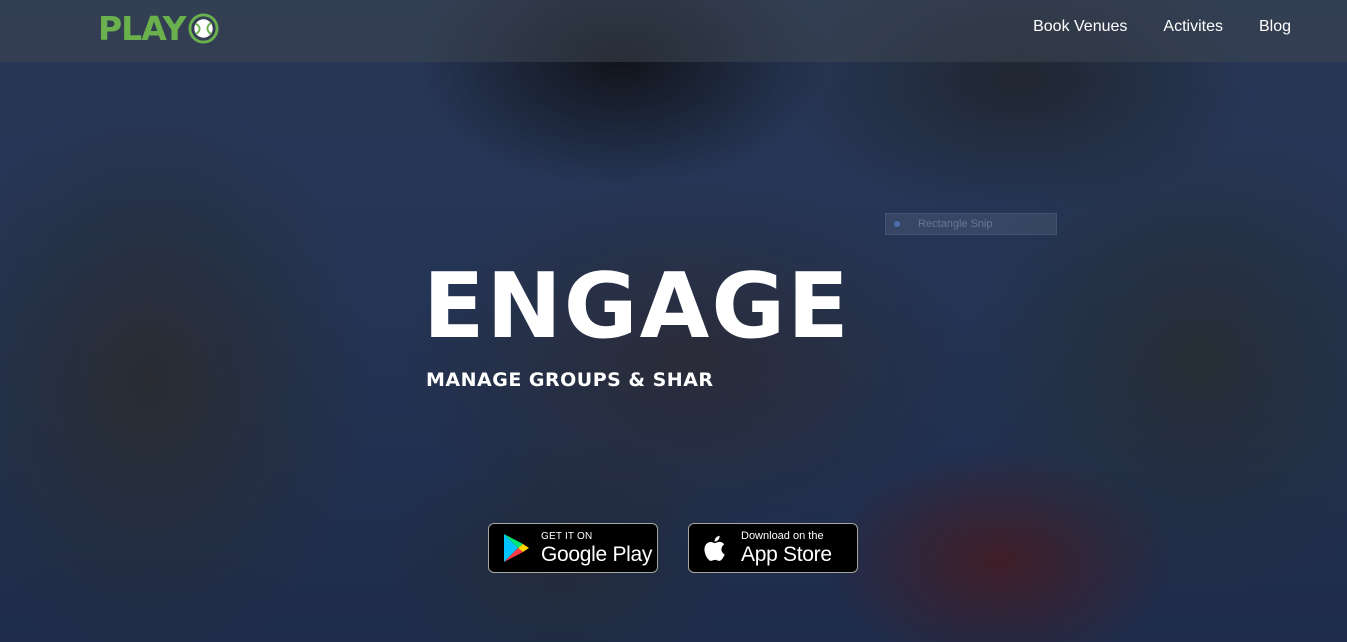 Image resolution: width=1347 pixels, height=642 pixels. Describe the element at coordinates (142, 28) in the screenshot. I see `logo-text: PLAY` at that location.